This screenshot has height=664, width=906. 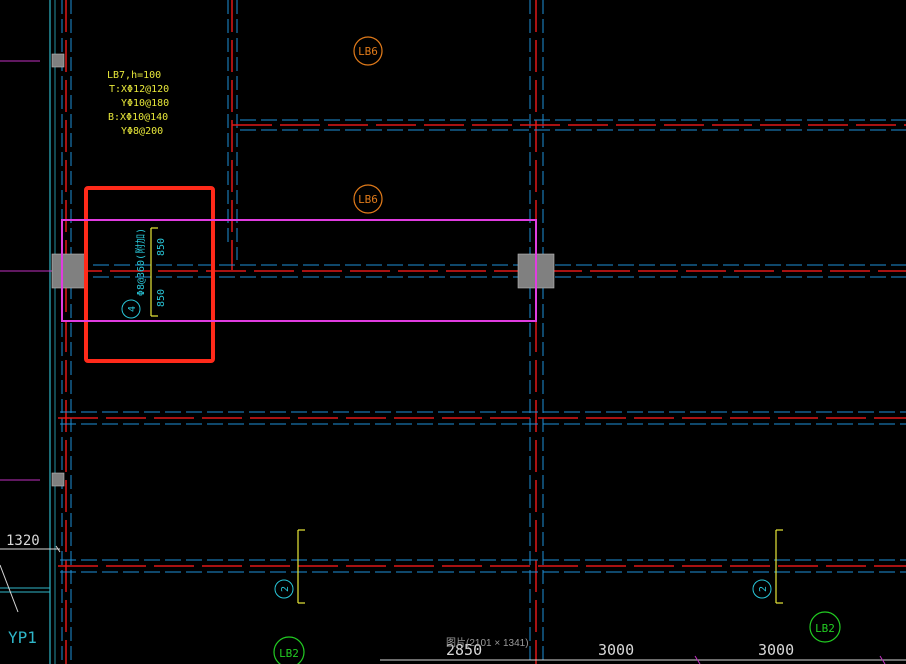 What do you see at coordinates (145, 103) in the screenshot?
I see `slab-note-line-3: YΦ10@180` at bounding box center [145, 103].